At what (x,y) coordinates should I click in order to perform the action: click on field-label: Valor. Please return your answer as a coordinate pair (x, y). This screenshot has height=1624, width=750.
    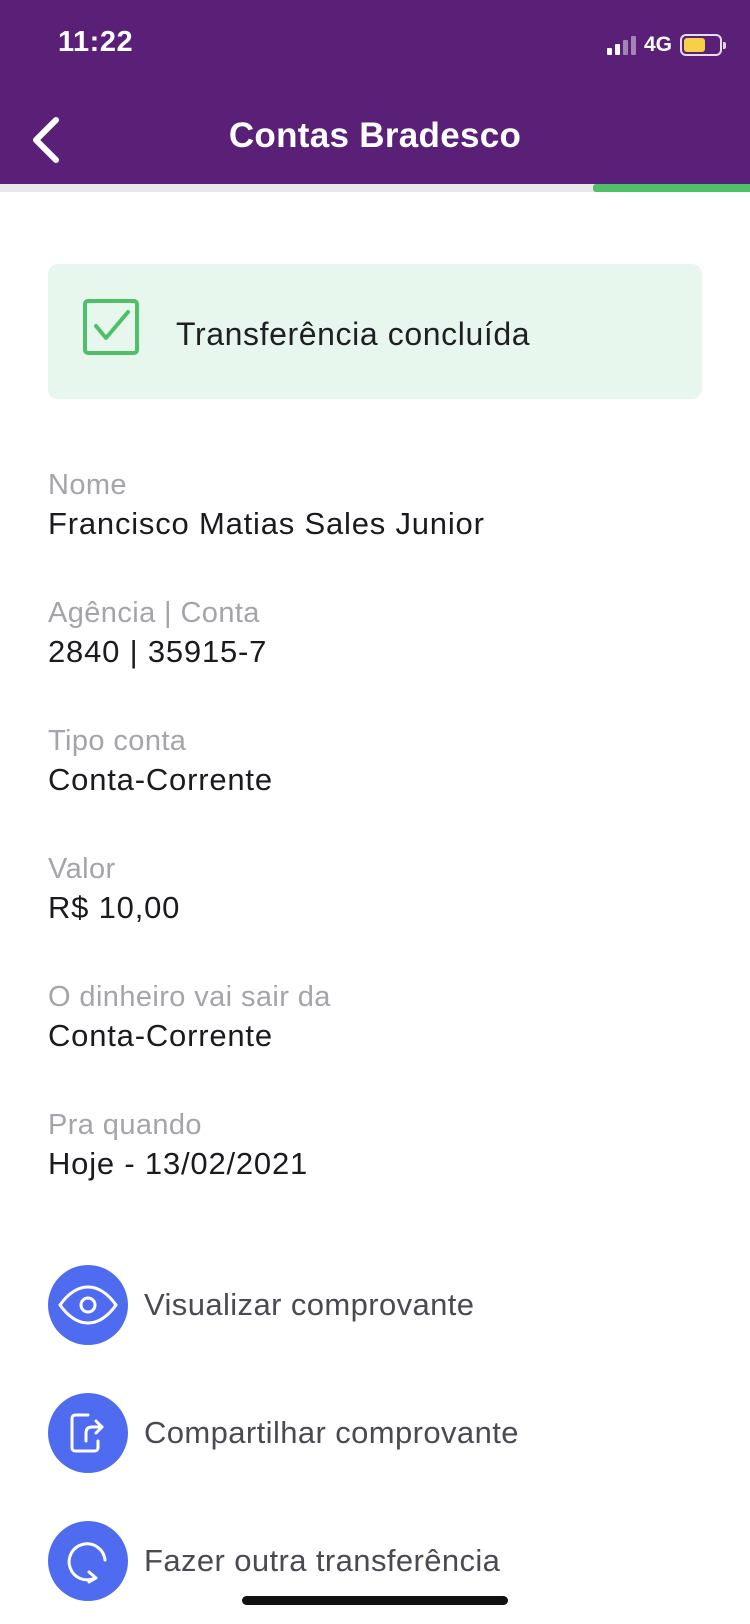
    Looking at the image, I should click on (82, 869).